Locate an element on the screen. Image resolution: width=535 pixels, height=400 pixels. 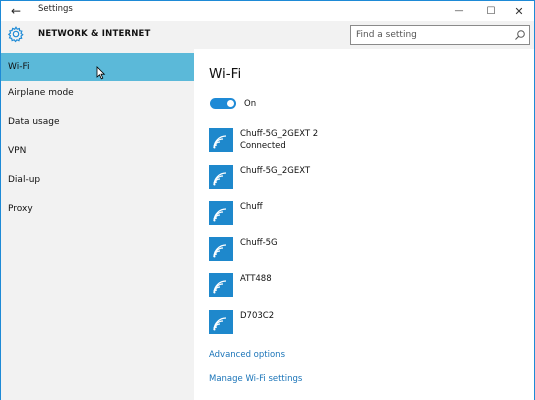
minimize-icon: — is located at coordinates (459, 11).